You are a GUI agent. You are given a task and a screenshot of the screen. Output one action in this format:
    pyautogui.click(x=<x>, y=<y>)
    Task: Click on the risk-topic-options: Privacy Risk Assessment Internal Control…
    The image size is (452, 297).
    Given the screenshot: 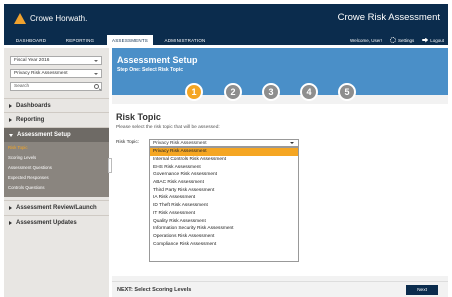 What is the action you would take?
    pyautogui.click(x=224, y=204)
    